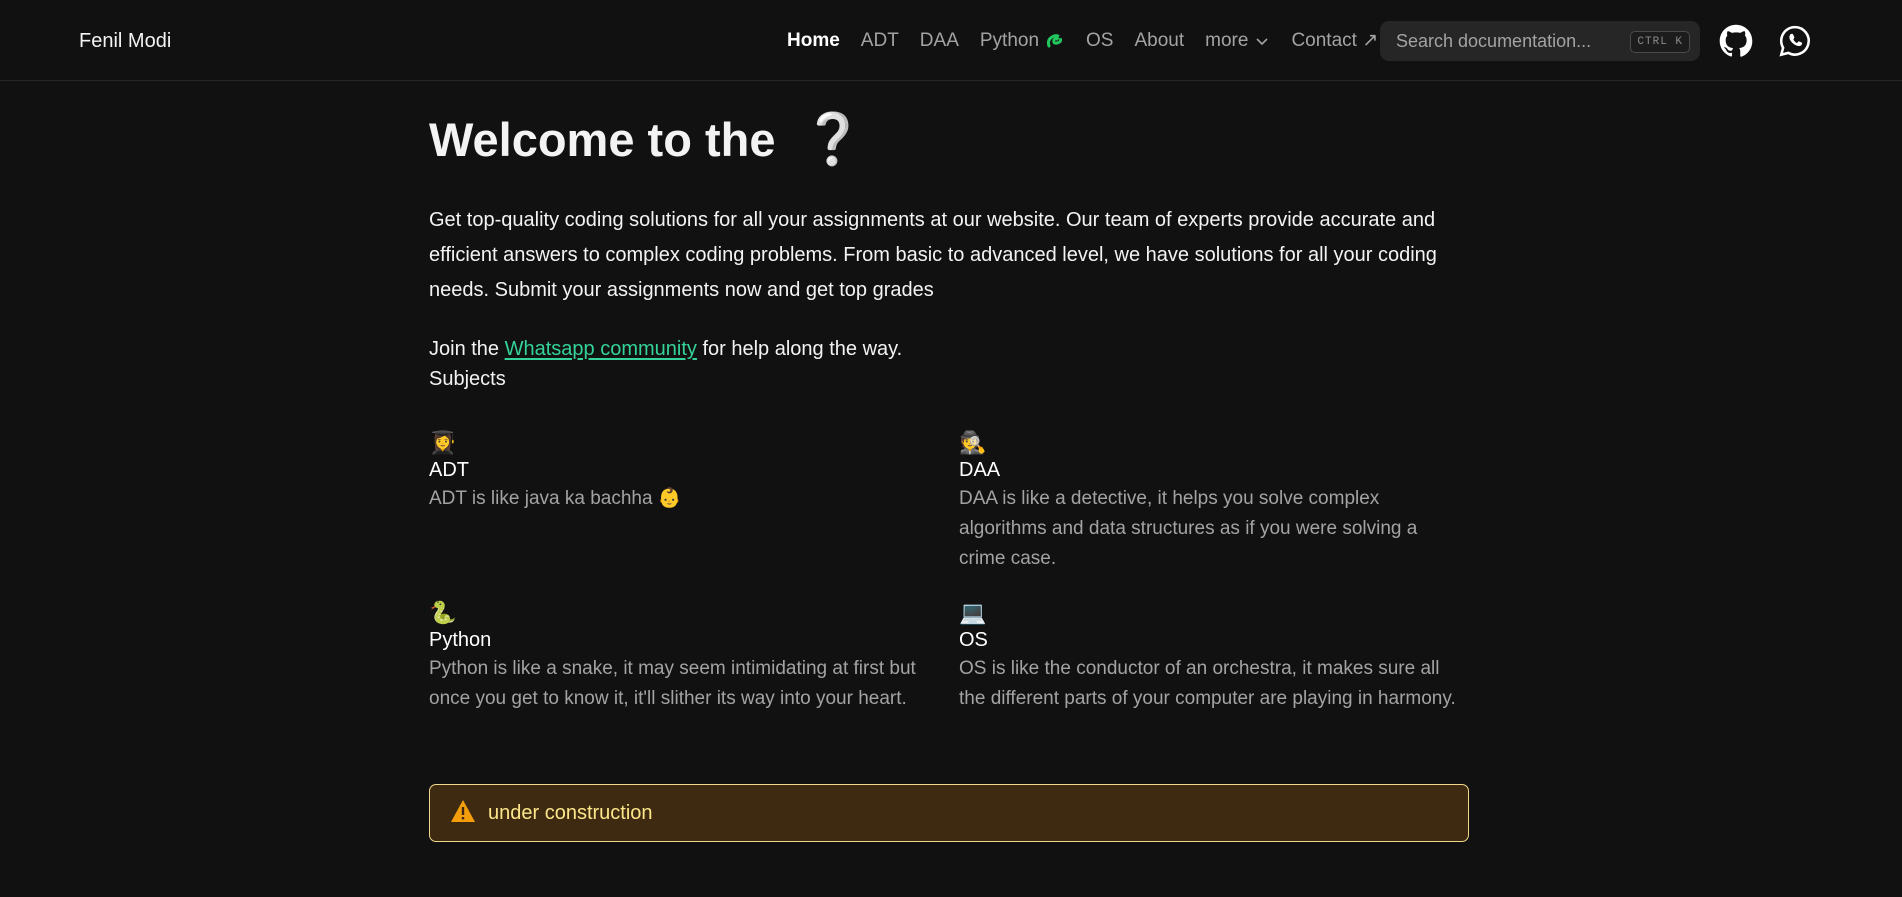  Describe the element at coordinates (460, 640) in the screenshot. I see `subject-title: Python` at that location.